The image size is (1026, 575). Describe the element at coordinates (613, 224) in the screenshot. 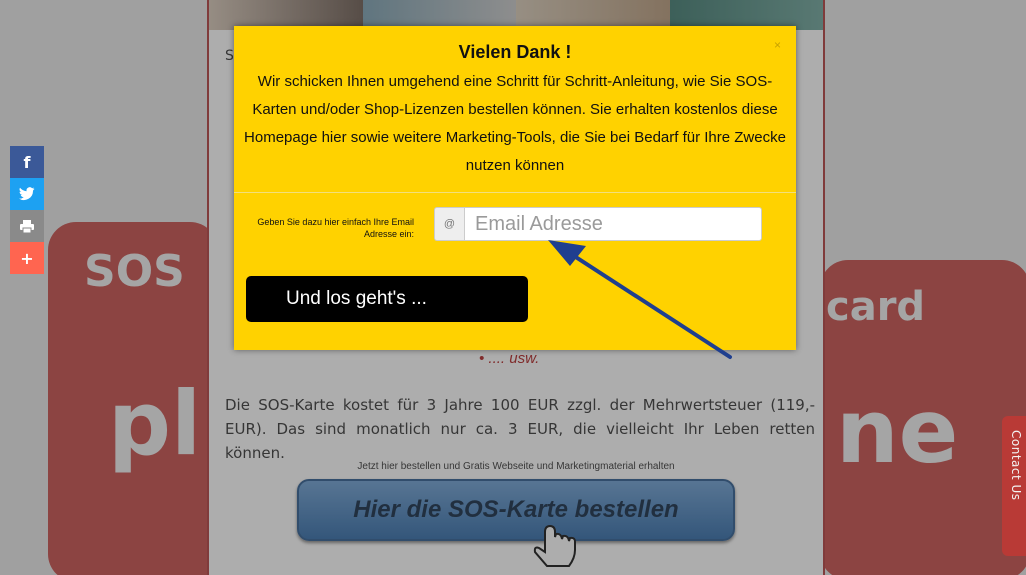

I see `email-input` at that location.